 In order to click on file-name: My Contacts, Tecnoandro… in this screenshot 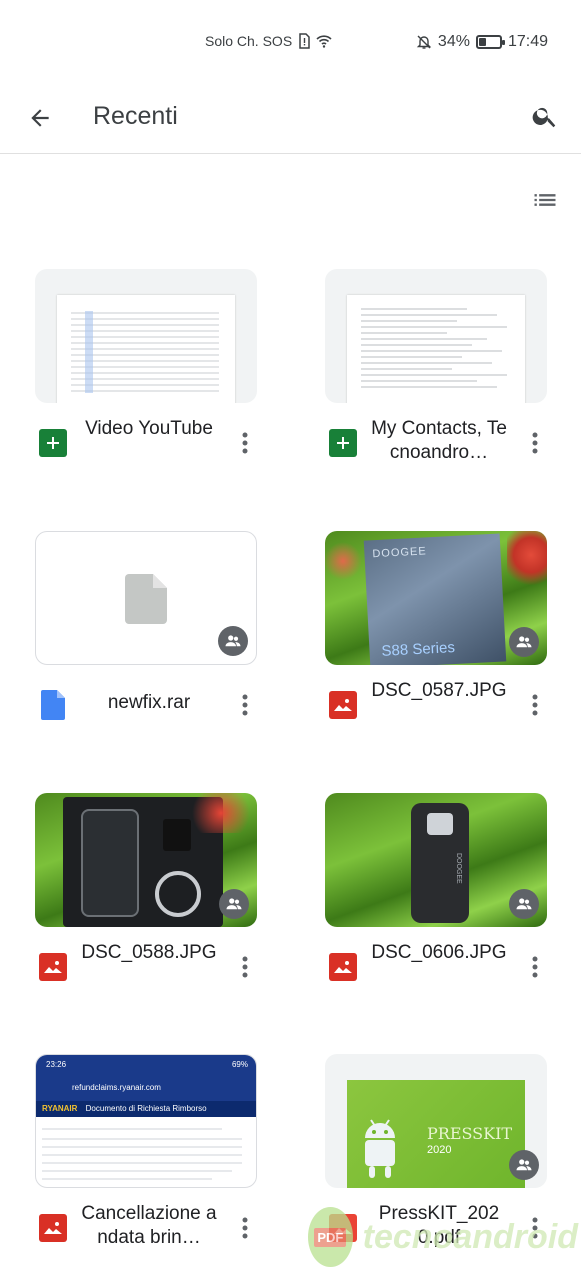, I will do `click(439, 440)`.